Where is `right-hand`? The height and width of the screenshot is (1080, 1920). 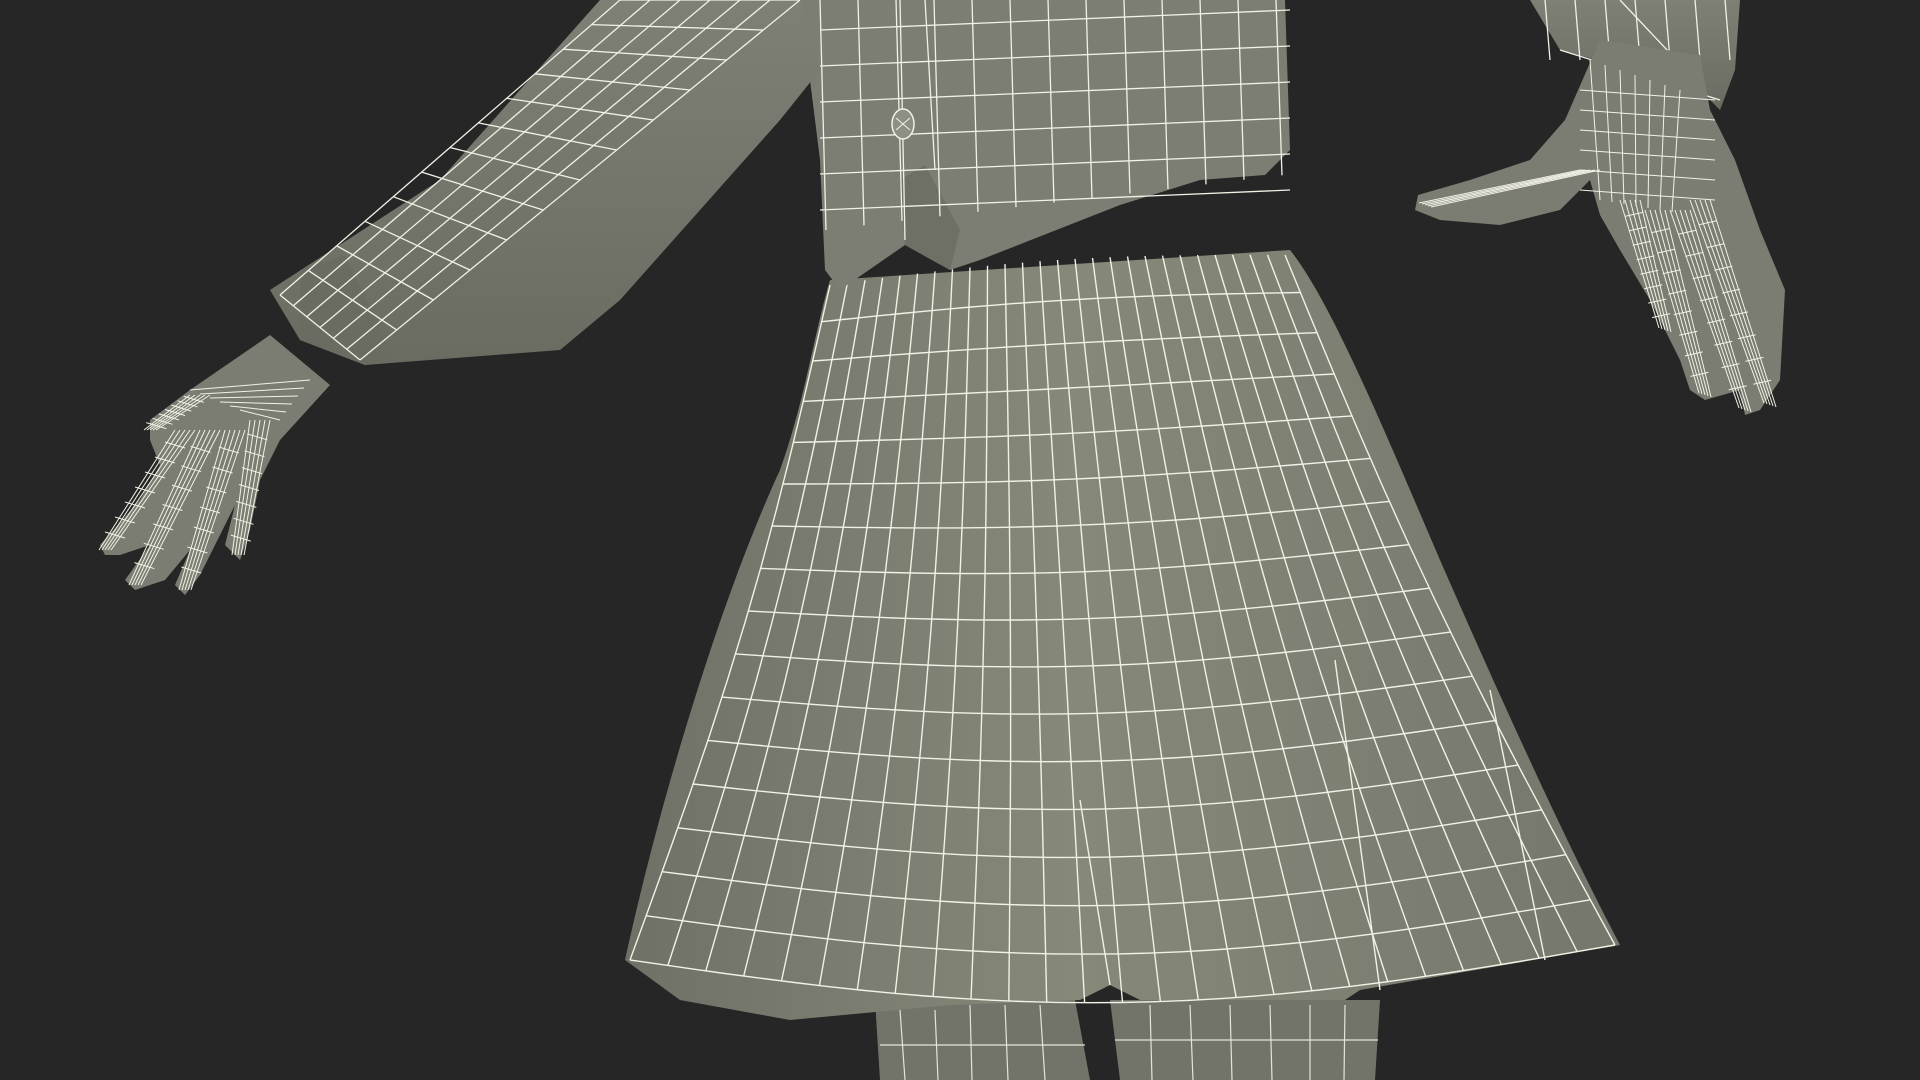
right-hand is located at coordinates (1600, 227).